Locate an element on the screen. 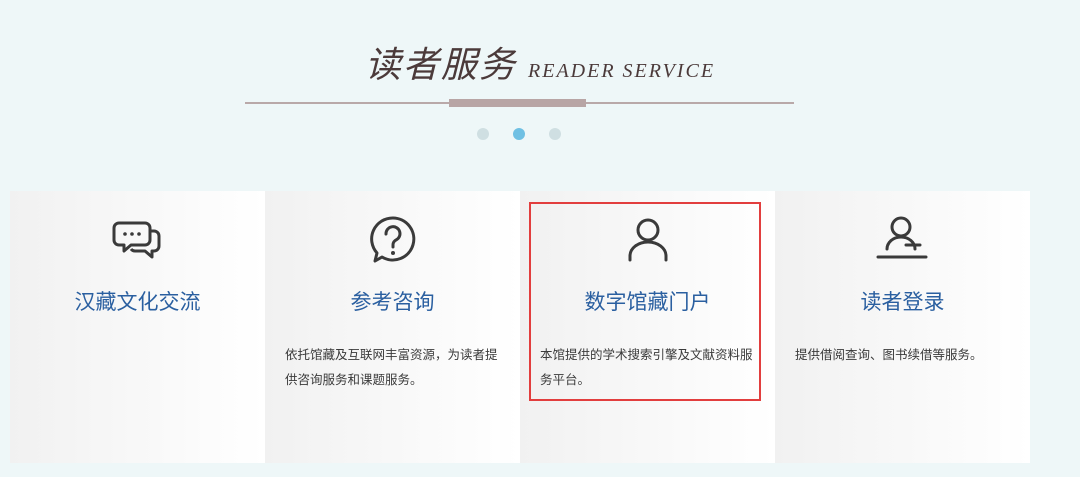 This screenshot has height=477, width=1080. section-title-en: READER SERVICE is located at coordinates (622, 71).